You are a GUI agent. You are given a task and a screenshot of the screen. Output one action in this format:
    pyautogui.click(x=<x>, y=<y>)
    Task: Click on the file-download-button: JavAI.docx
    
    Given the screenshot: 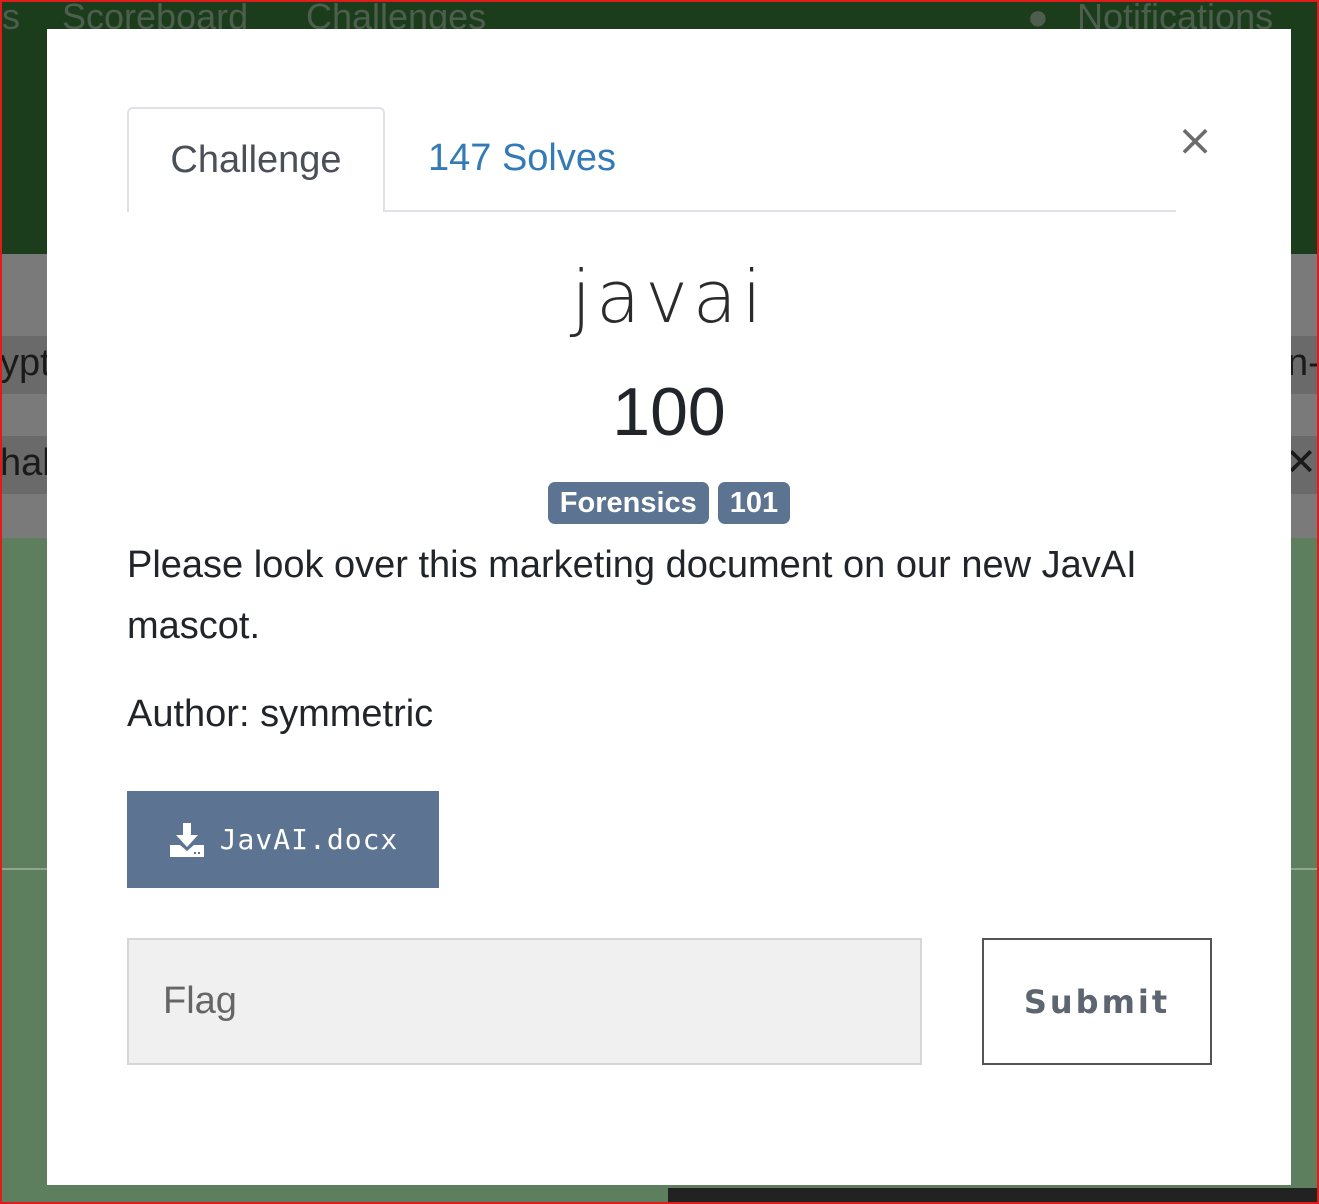 What is the action you would take?
    pyautogui.click(x=283, y=839)
    